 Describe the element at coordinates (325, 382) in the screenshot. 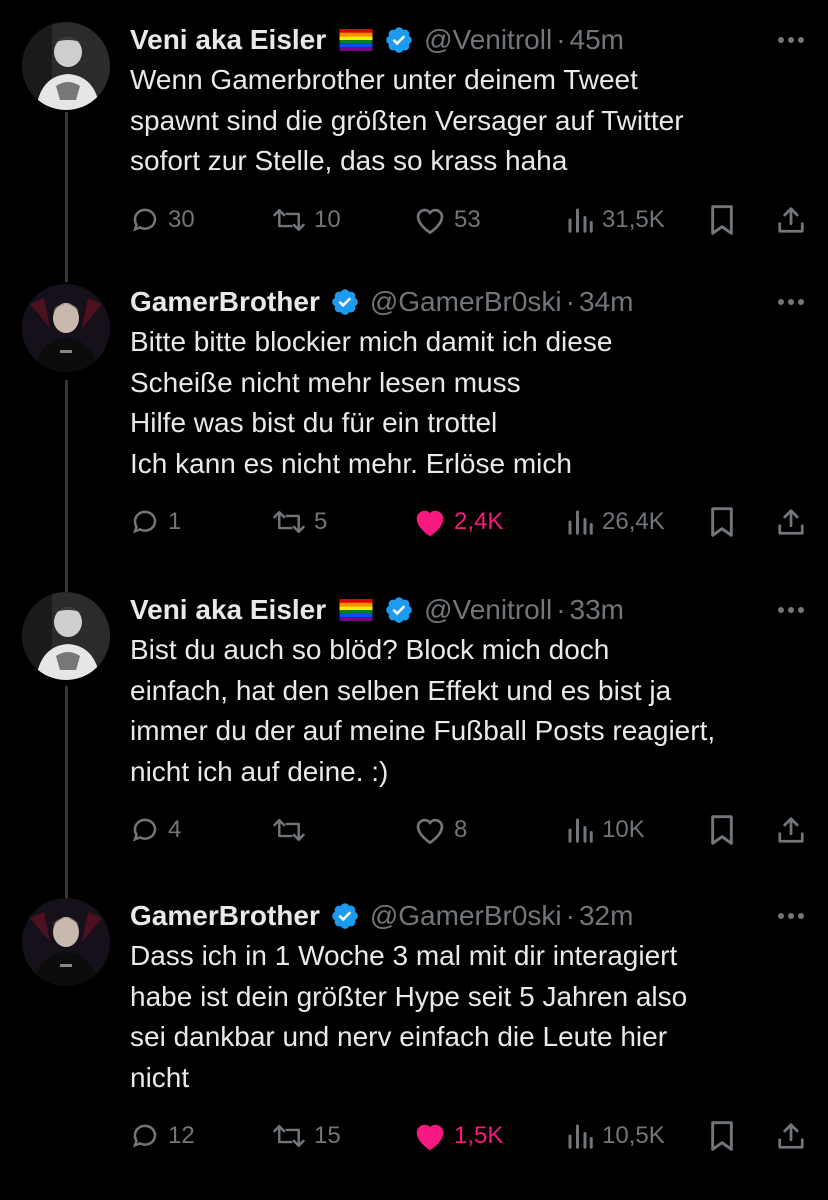

I see `tweet-text-line: Scheiße nicht mehr lesen muss` at that location.